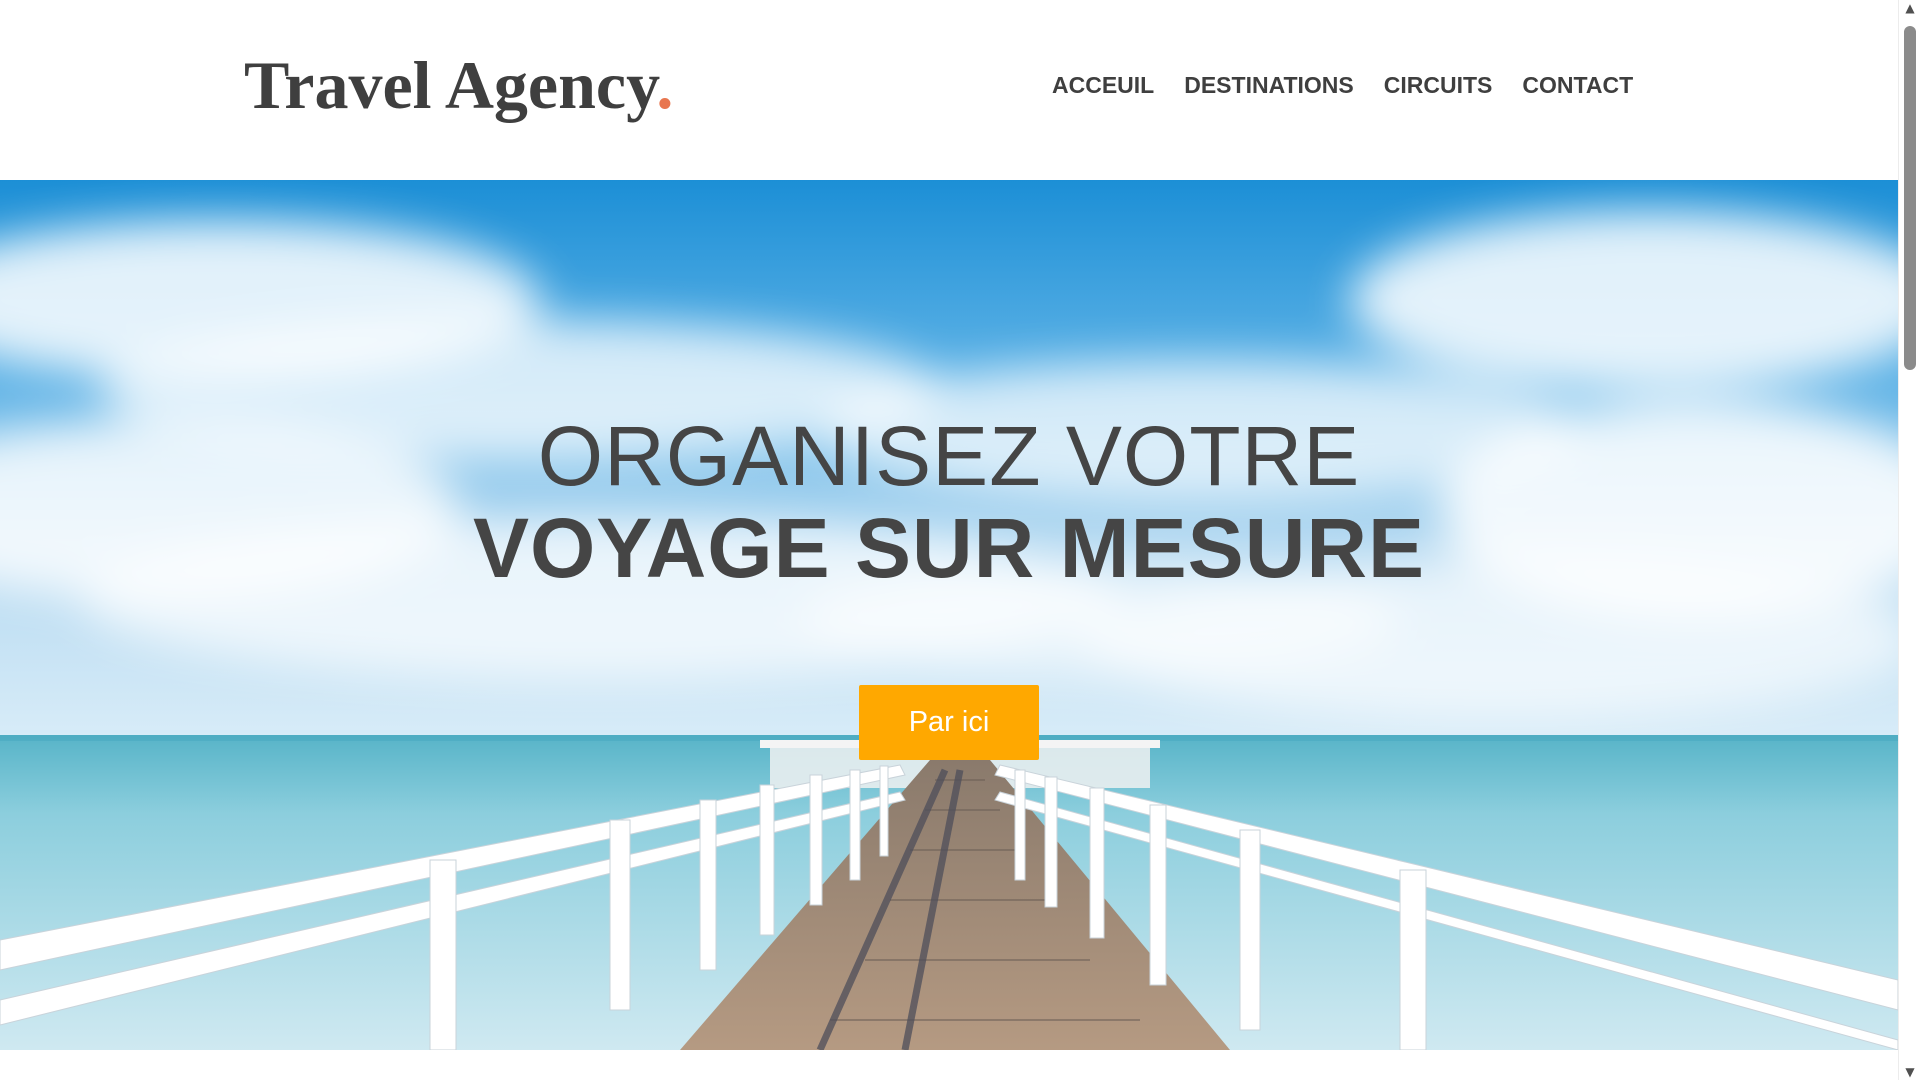  Describe the element at coordinates (1438, 85) in the screenshot. I see `nav-link-circuits: CIRCUITS` at that location.